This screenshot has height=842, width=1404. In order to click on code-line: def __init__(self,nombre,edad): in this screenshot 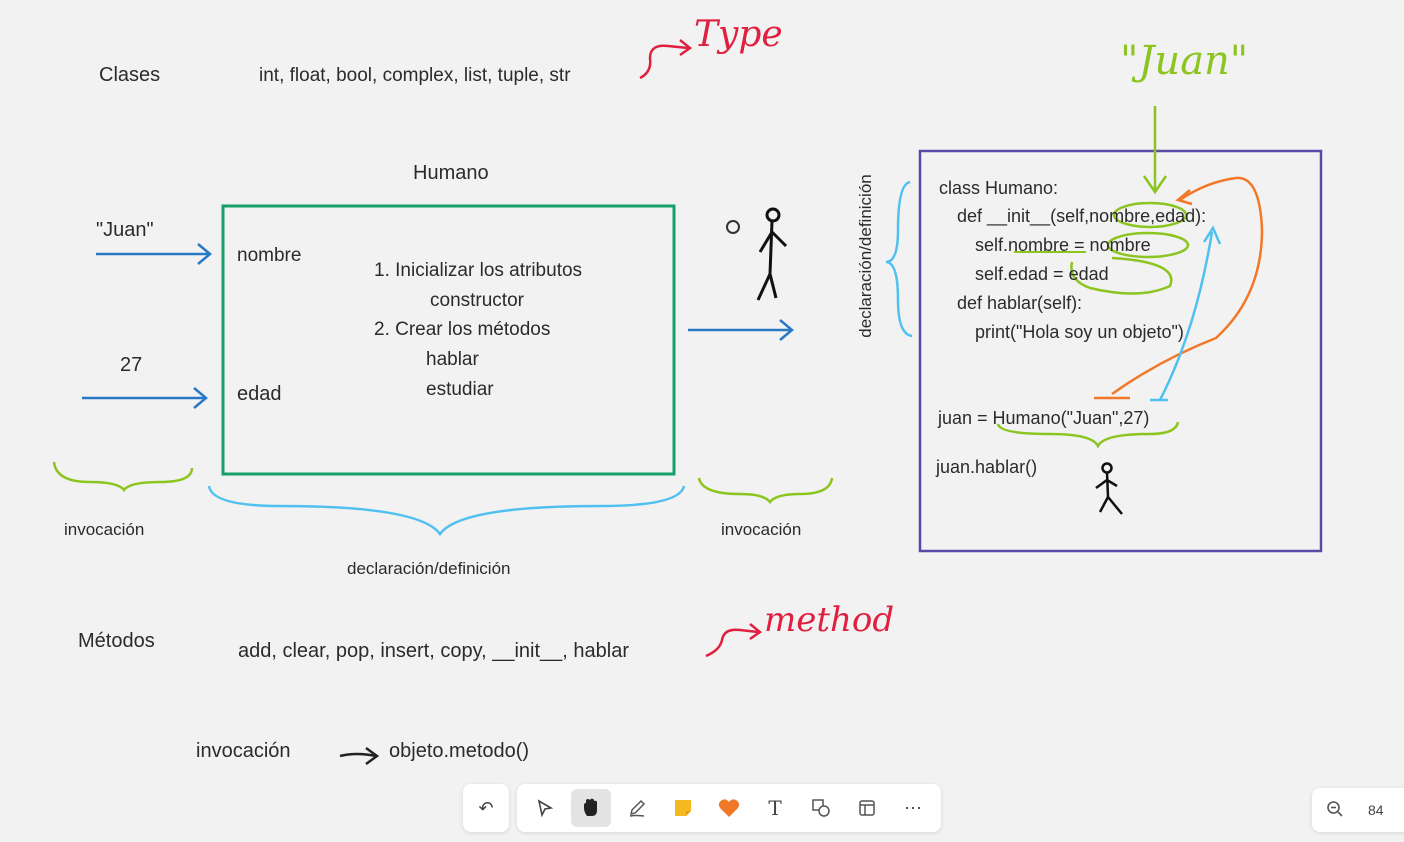, I will do `click(1082, 216)`.